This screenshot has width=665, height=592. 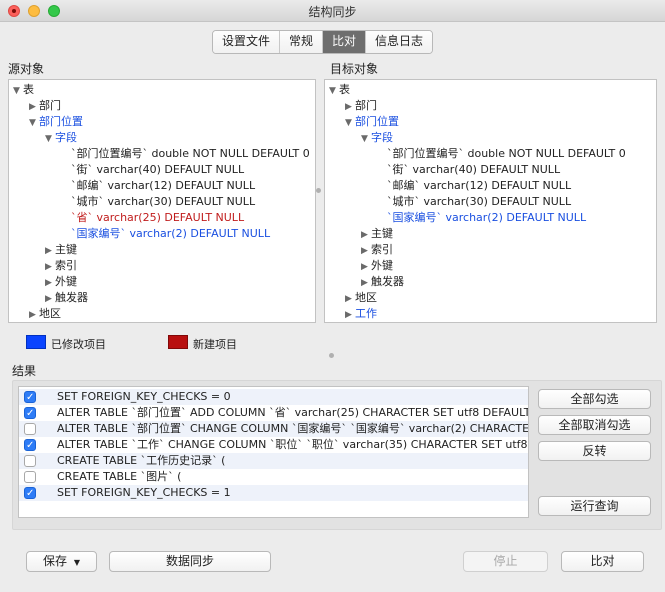 What do you see at coordinates (247, 42) in the screenshot?
I see `tab-settings-file: 设置文件` at bounding box center [247, 42].